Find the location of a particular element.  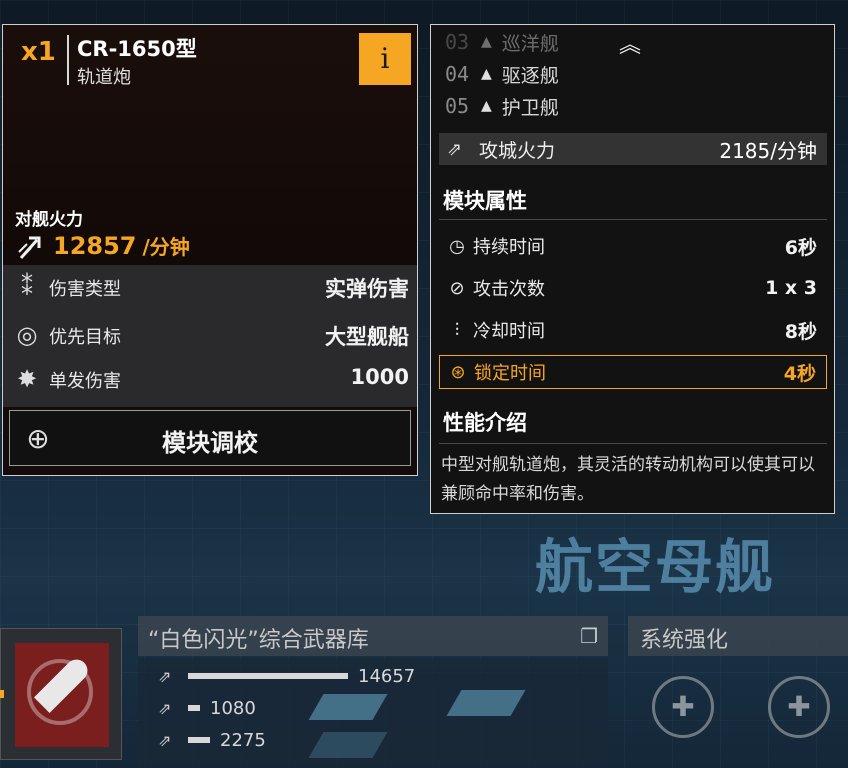

attribute-value: 1 x 3 is located at coordinates (791, 288).